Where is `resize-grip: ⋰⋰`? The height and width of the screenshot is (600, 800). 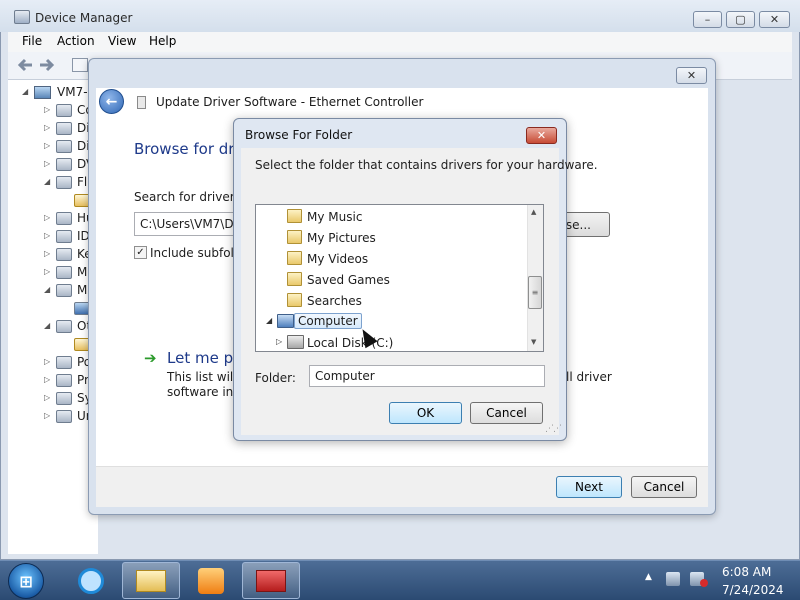 resize-grip: ⋰⋰ is located at coordinates (553, 429).